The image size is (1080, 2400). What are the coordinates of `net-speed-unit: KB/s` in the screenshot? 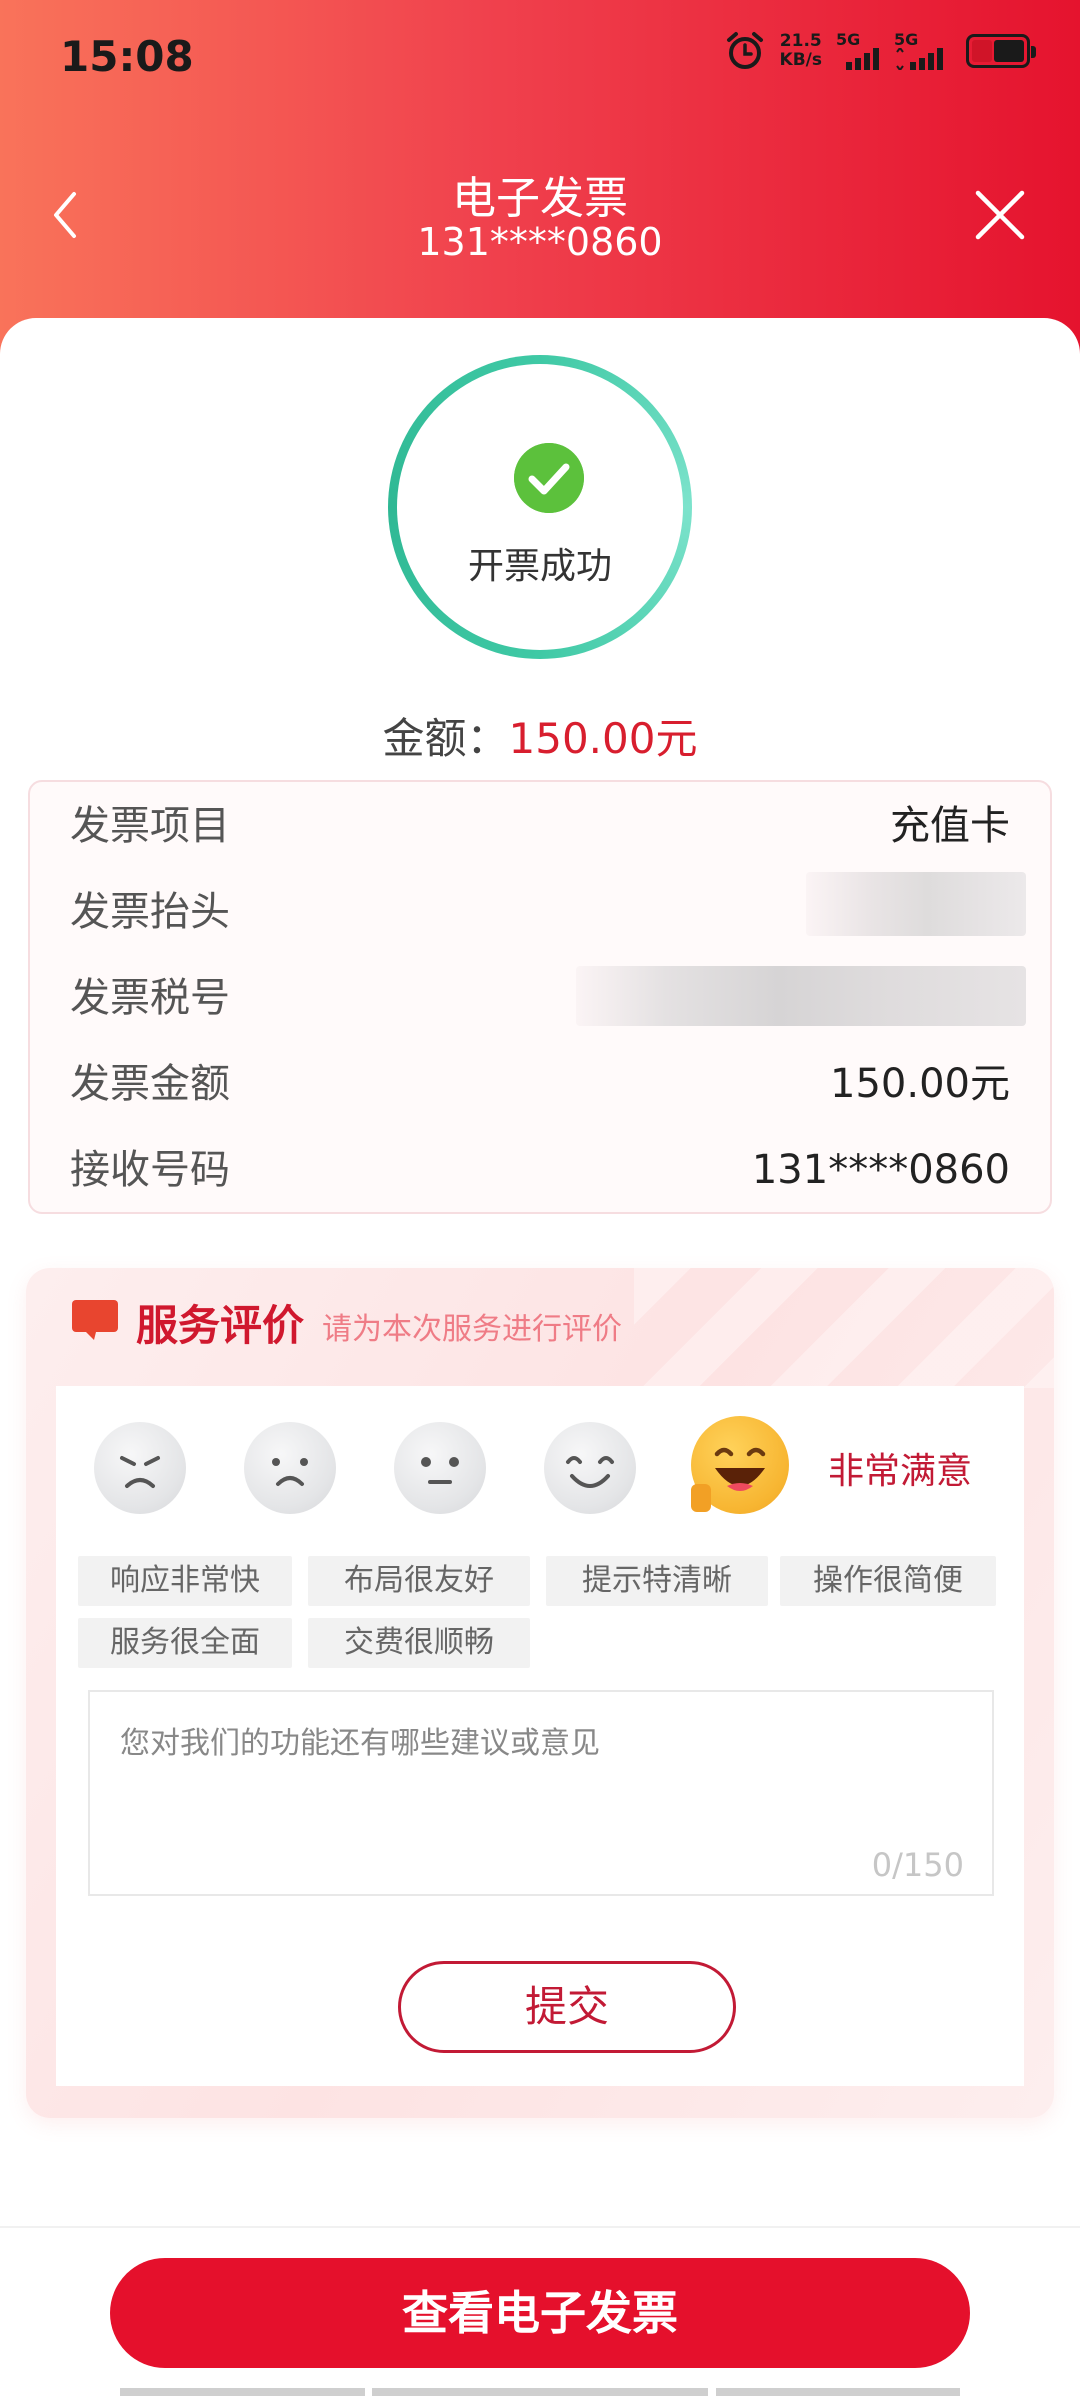 It's located at (800, 60).